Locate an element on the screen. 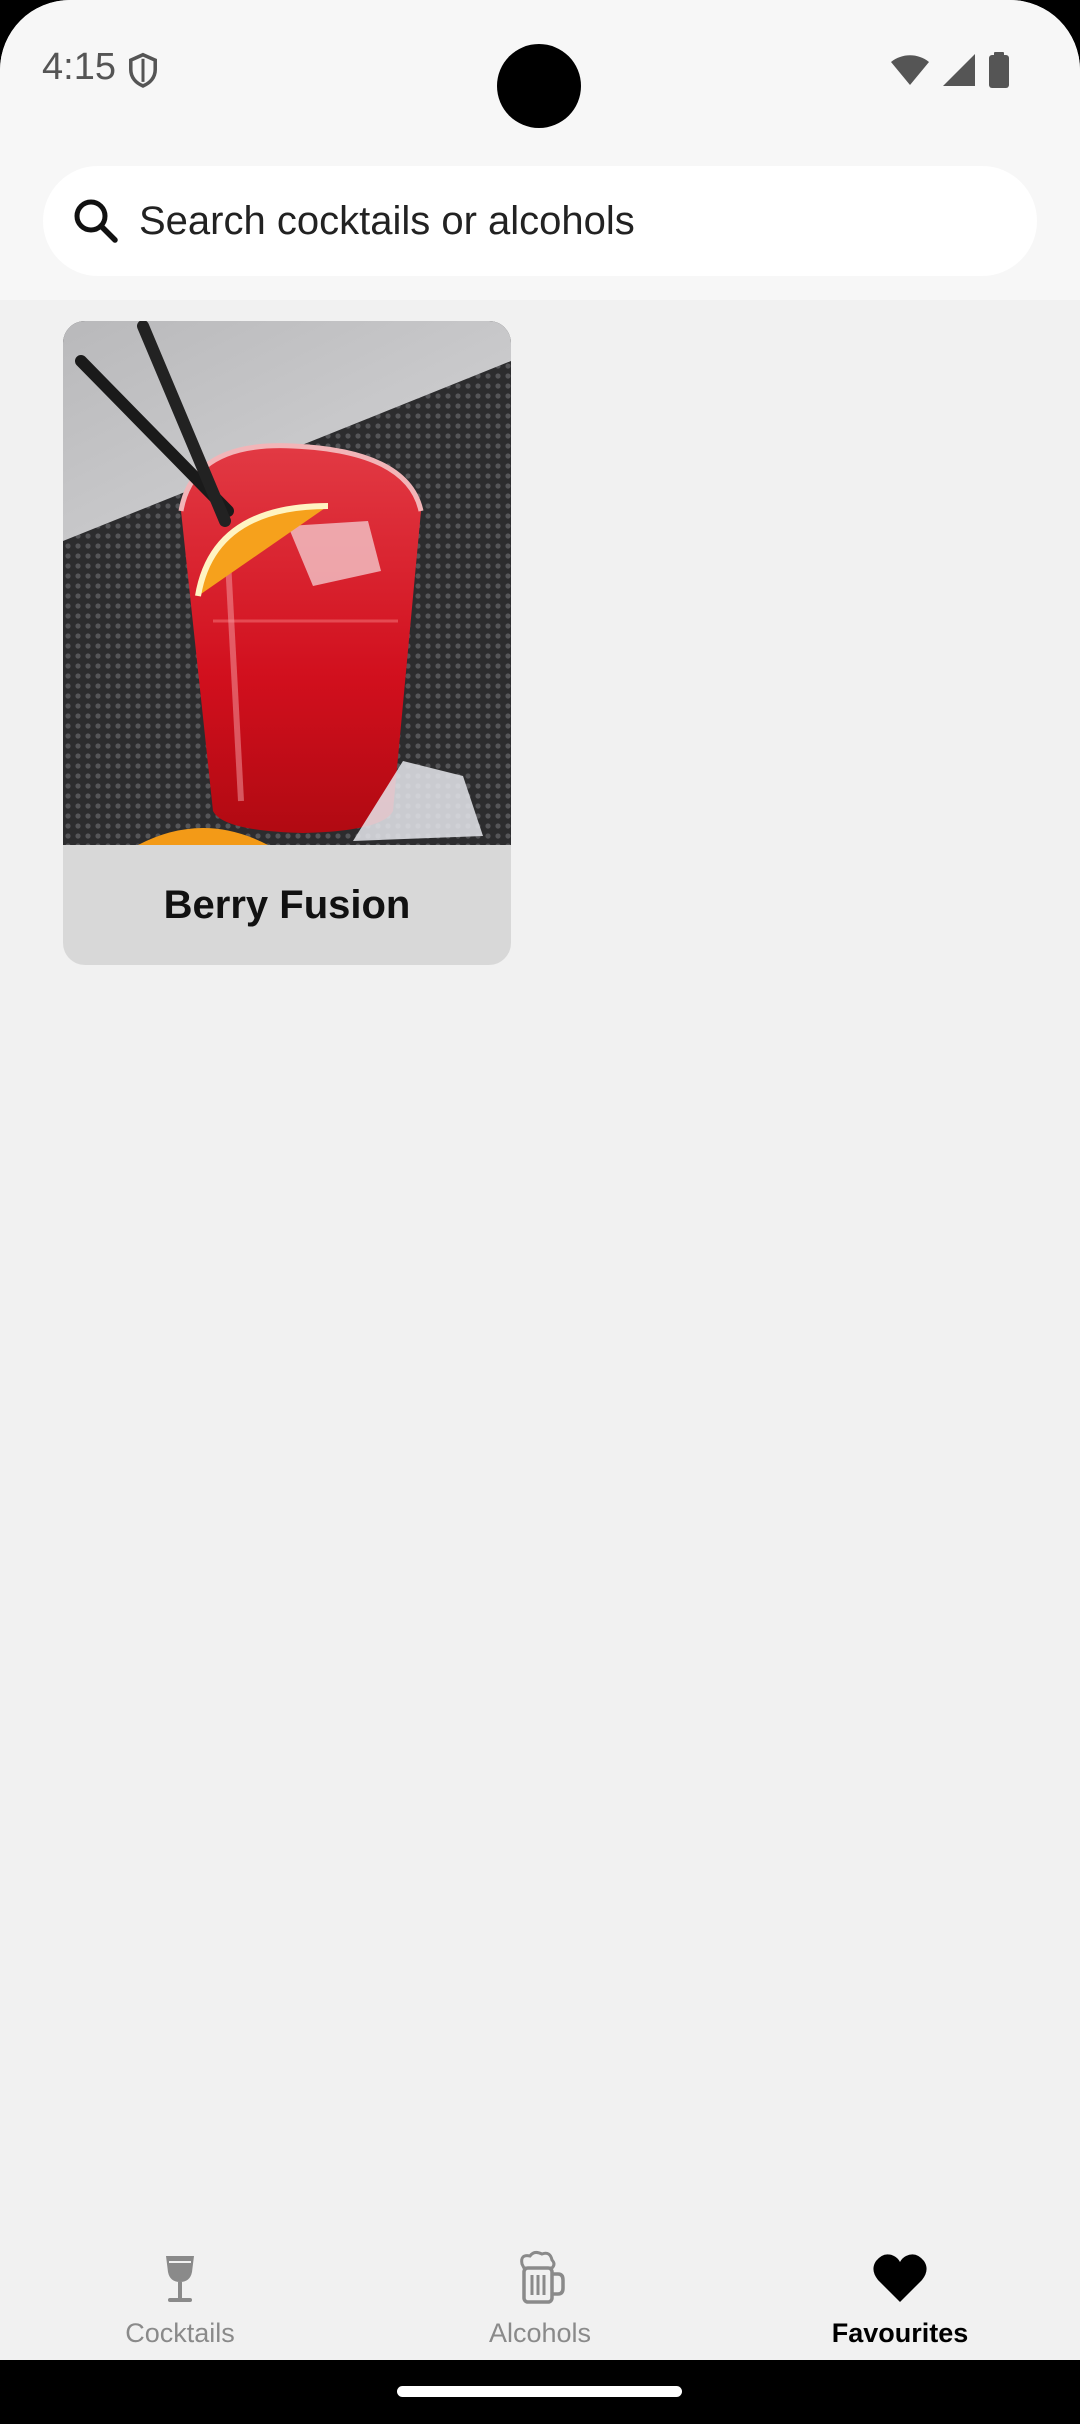 The height and width of the screenshot is (2424, 1080). status-icons is located at coordinates (950, 70).